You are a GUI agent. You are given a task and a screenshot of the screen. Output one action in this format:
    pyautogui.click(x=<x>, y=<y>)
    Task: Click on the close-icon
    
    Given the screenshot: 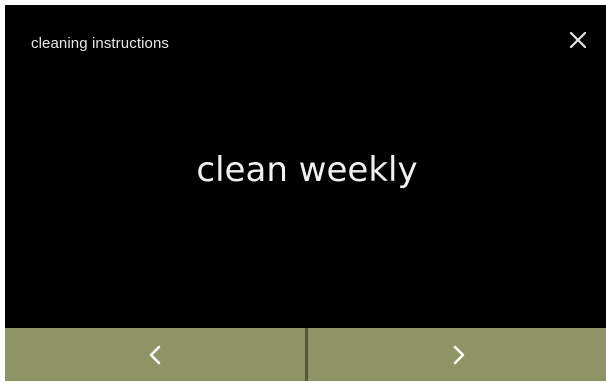 What is the action you would take?
    pyautogui.click(x=578, y=40)
    